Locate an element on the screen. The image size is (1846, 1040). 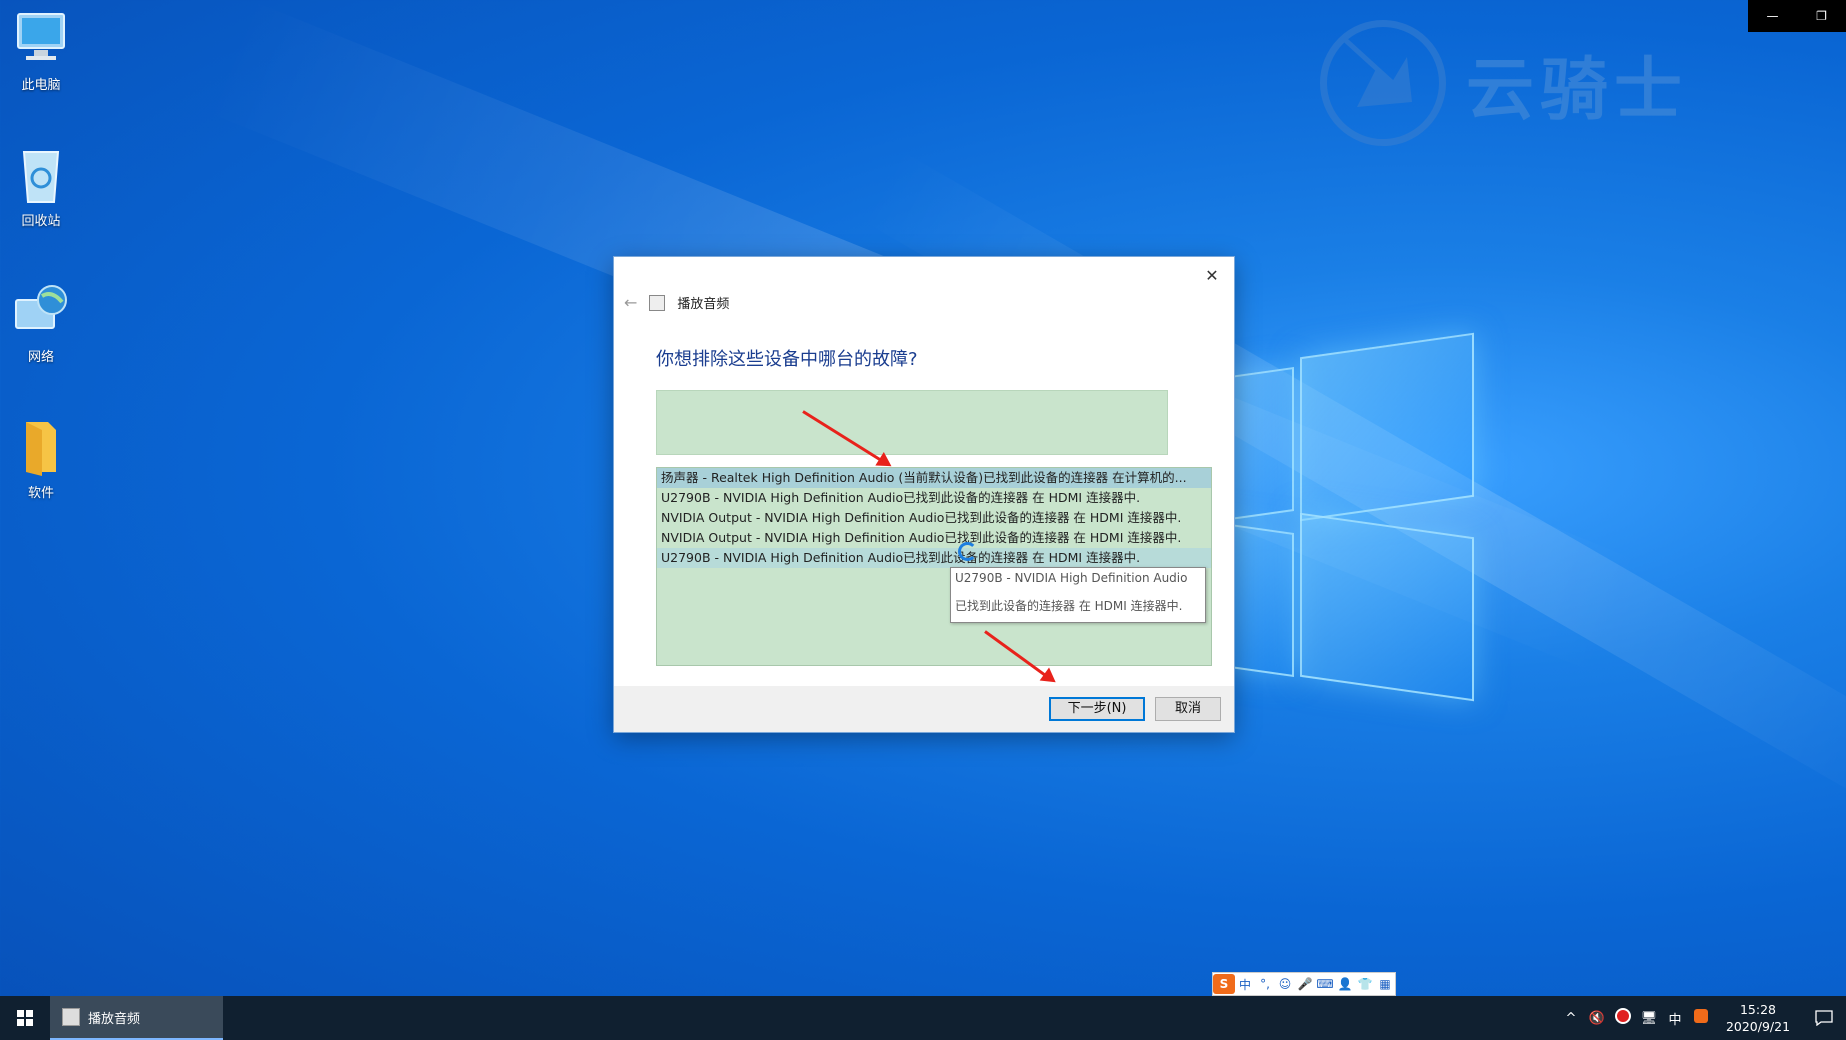
watermark: 云骑士 is located at coordinates (1504, 83).